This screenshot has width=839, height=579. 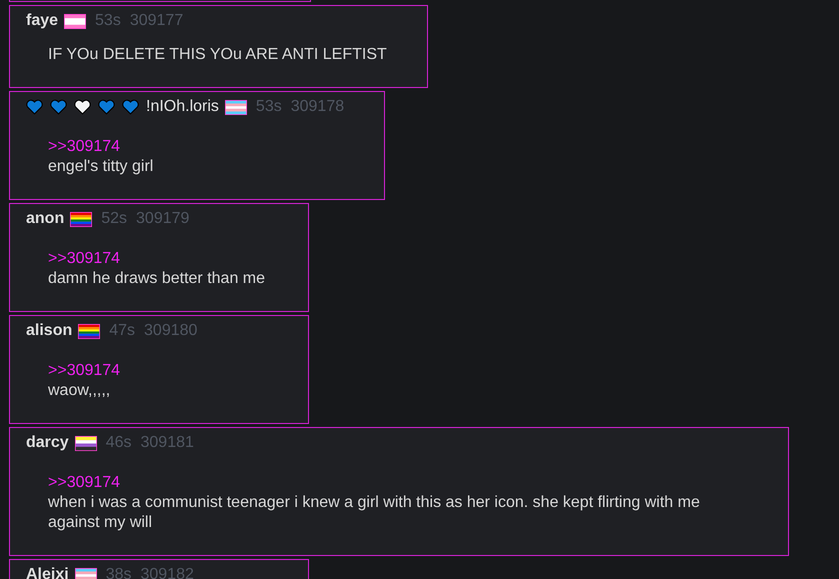 What do you see at coordinates (114, 219) in the screenshot?
I see `post-time: 52s` at bounding box center [114, 219].